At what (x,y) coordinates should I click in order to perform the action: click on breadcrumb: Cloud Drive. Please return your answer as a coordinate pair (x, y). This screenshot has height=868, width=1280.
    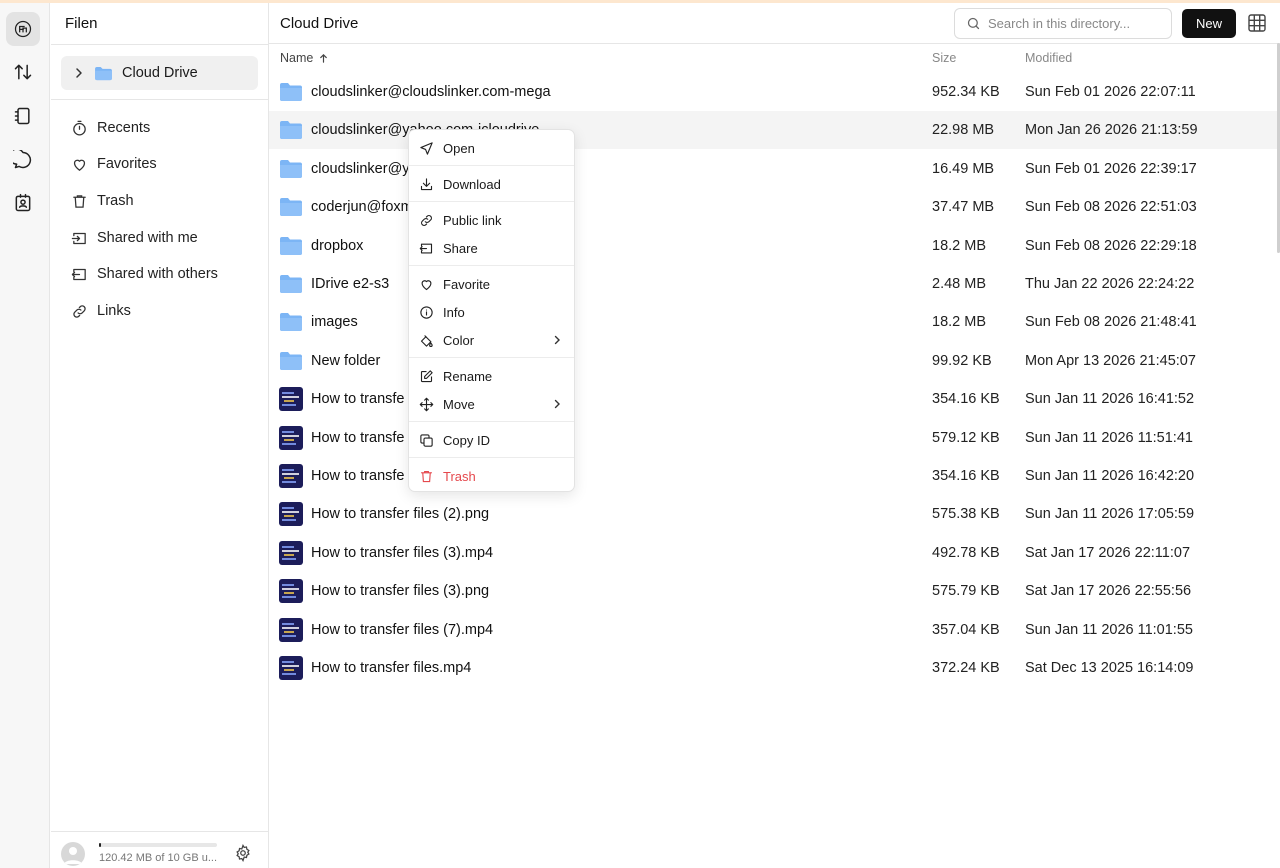
    Looking at the image, I should click on (319, 23).